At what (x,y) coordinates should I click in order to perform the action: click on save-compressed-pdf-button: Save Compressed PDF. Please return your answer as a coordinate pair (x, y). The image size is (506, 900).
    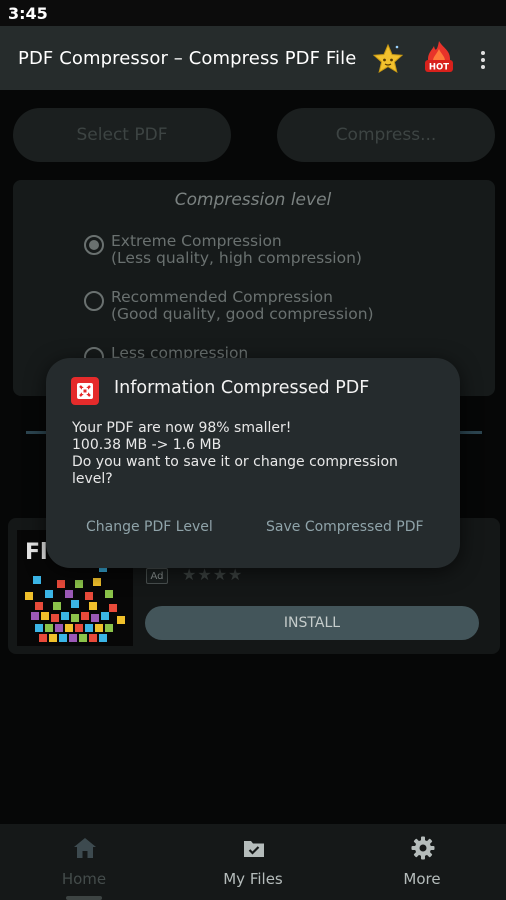
    Looking at the image, I should click on (345, 527).